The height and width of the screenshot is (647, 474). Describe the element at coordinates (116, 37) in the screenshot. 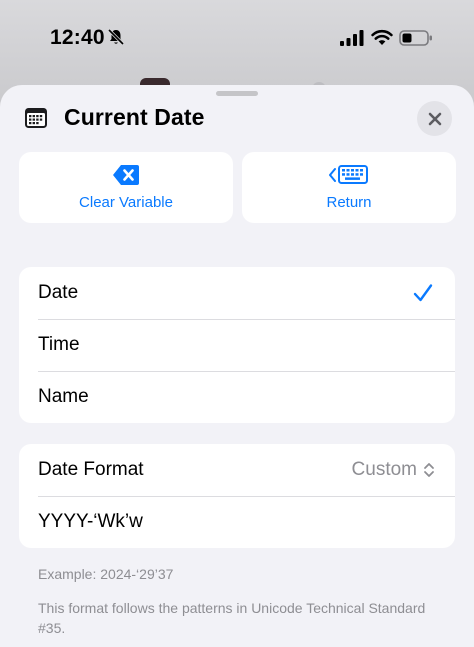

I see `bell-slash-icon` at that location.